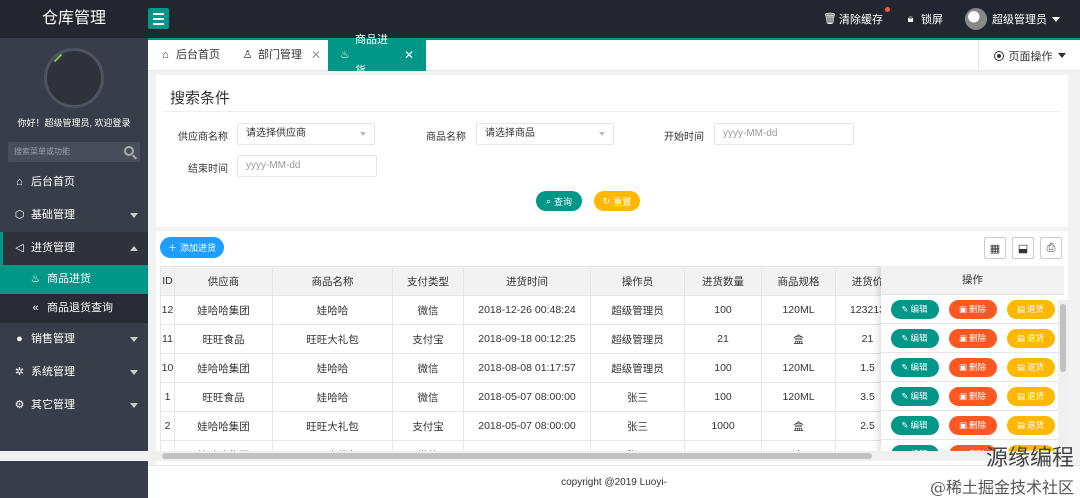 The image size is (1080, 498). What do you see at coordinates (74, 405) in the screenshot?
I see `sidebar-item-other: ⚙︎ 其它管理` at bounding box center [74, 405].